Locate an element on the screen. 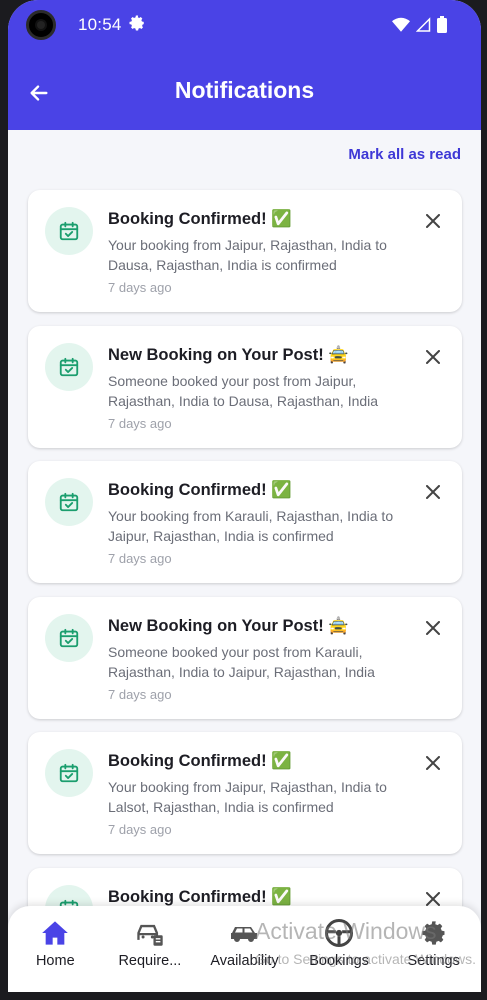 Image resolution: width=487 pixels, height=1000 pixels. steering-wheel-icon is located at coordinates (339, 933).